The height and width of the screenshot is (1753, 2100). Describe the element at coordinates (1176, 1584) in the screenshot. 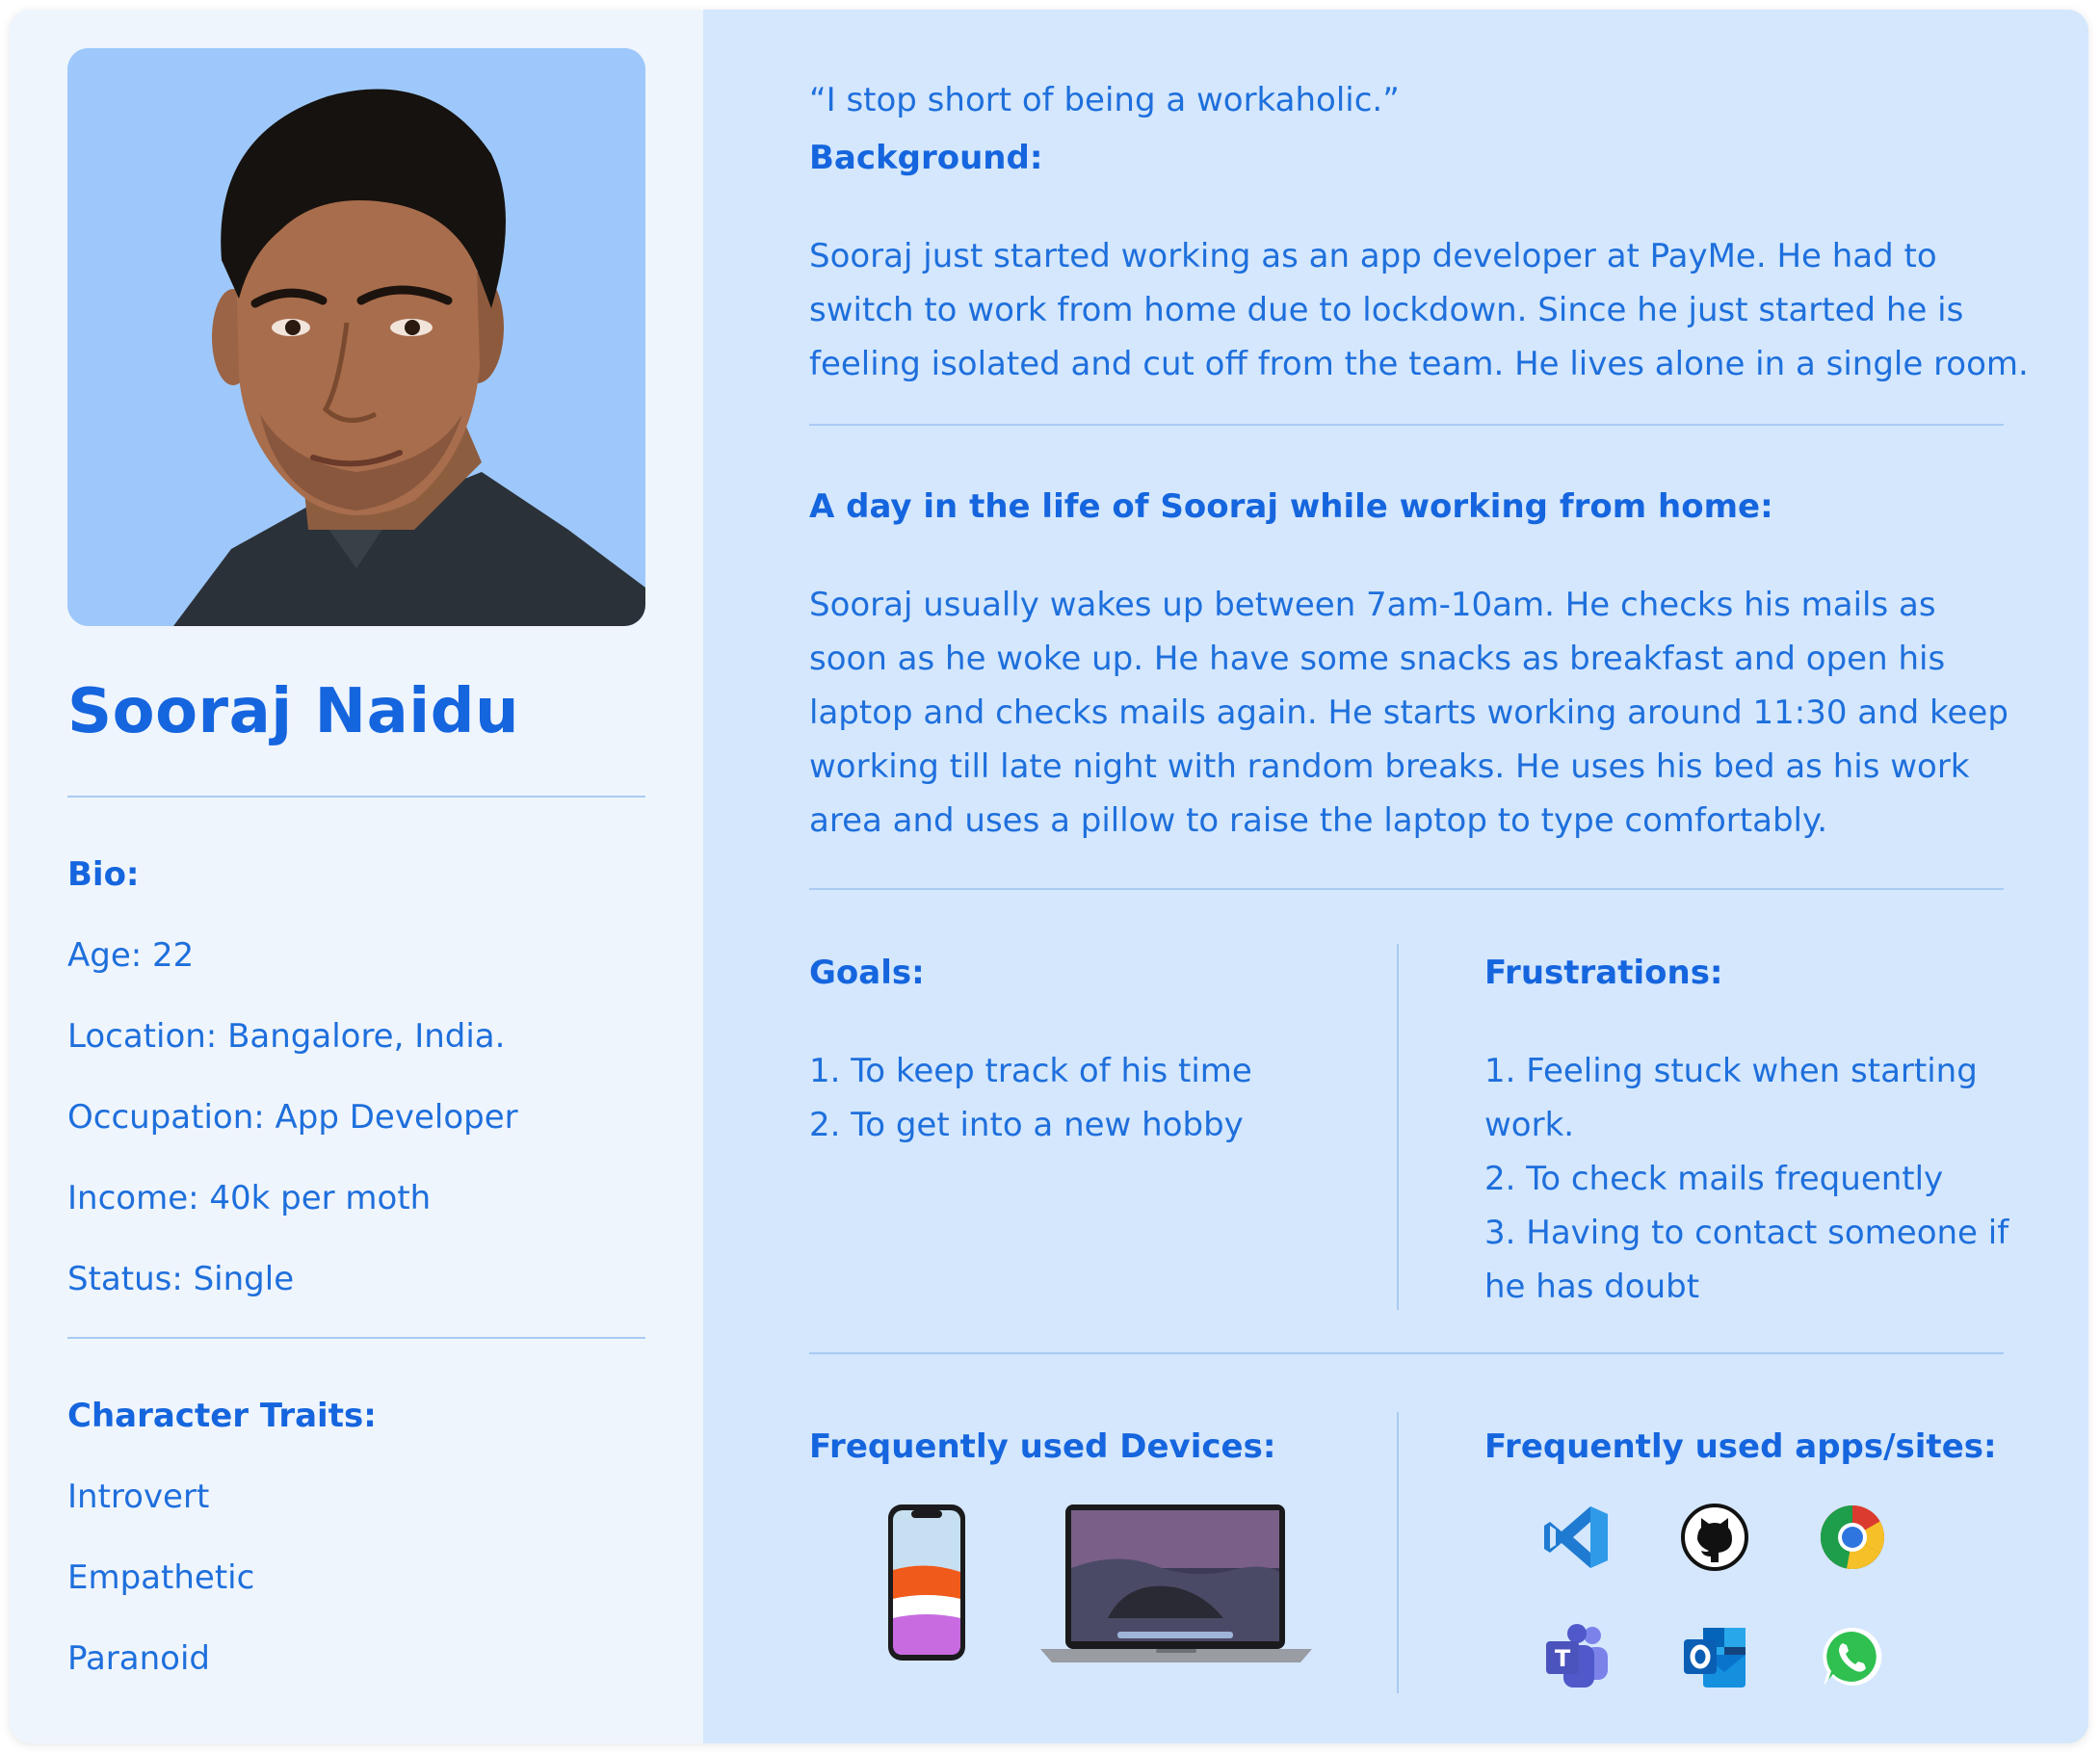

I see `macbook-icon` at that location.